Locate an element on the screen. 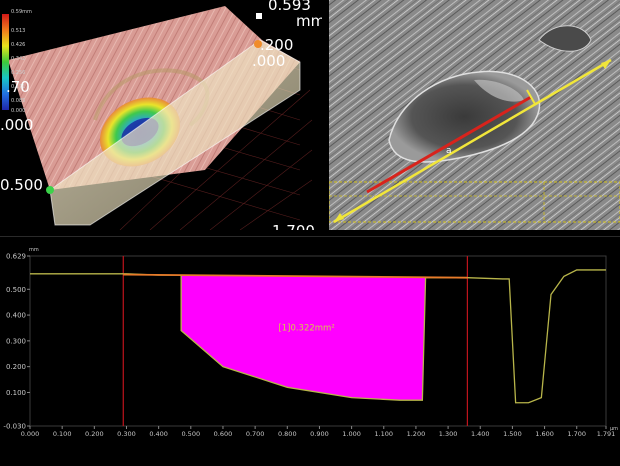  x-tick-label: 0.300 is located at coordinates (126, 434).